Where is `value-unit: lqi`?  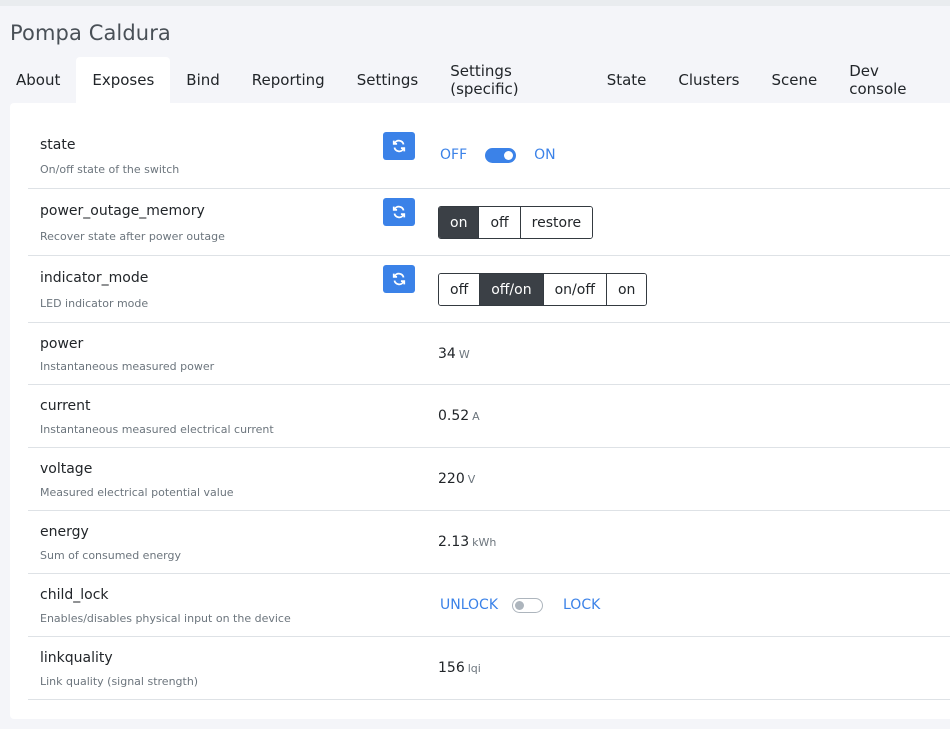 value-unit: lqi is located at coordinates (474, 668).